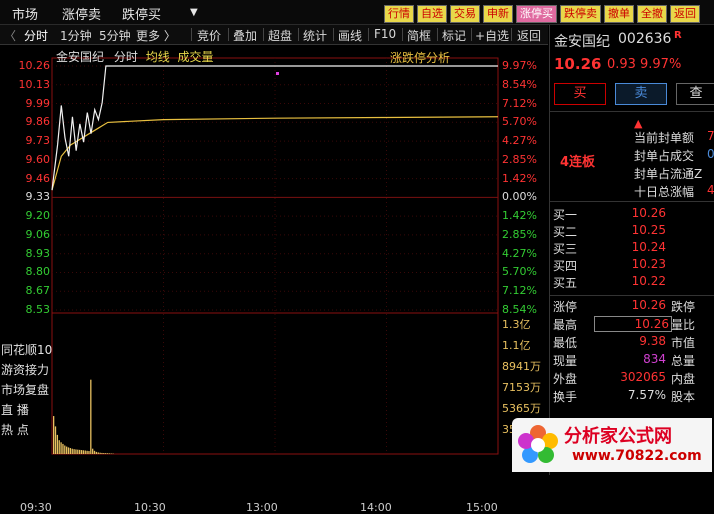  What do you see at coordinates (580, 94) in the screenshot?
I see `buy-button: 买` at bounding box center [580, 94].